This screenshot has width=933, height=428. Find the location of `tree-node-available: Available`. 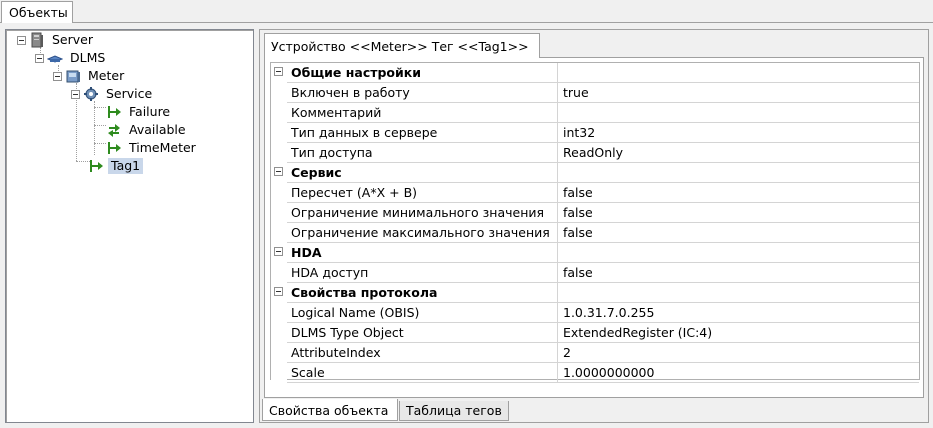

tree-node-available: Available is located at coordinates (147, 130).